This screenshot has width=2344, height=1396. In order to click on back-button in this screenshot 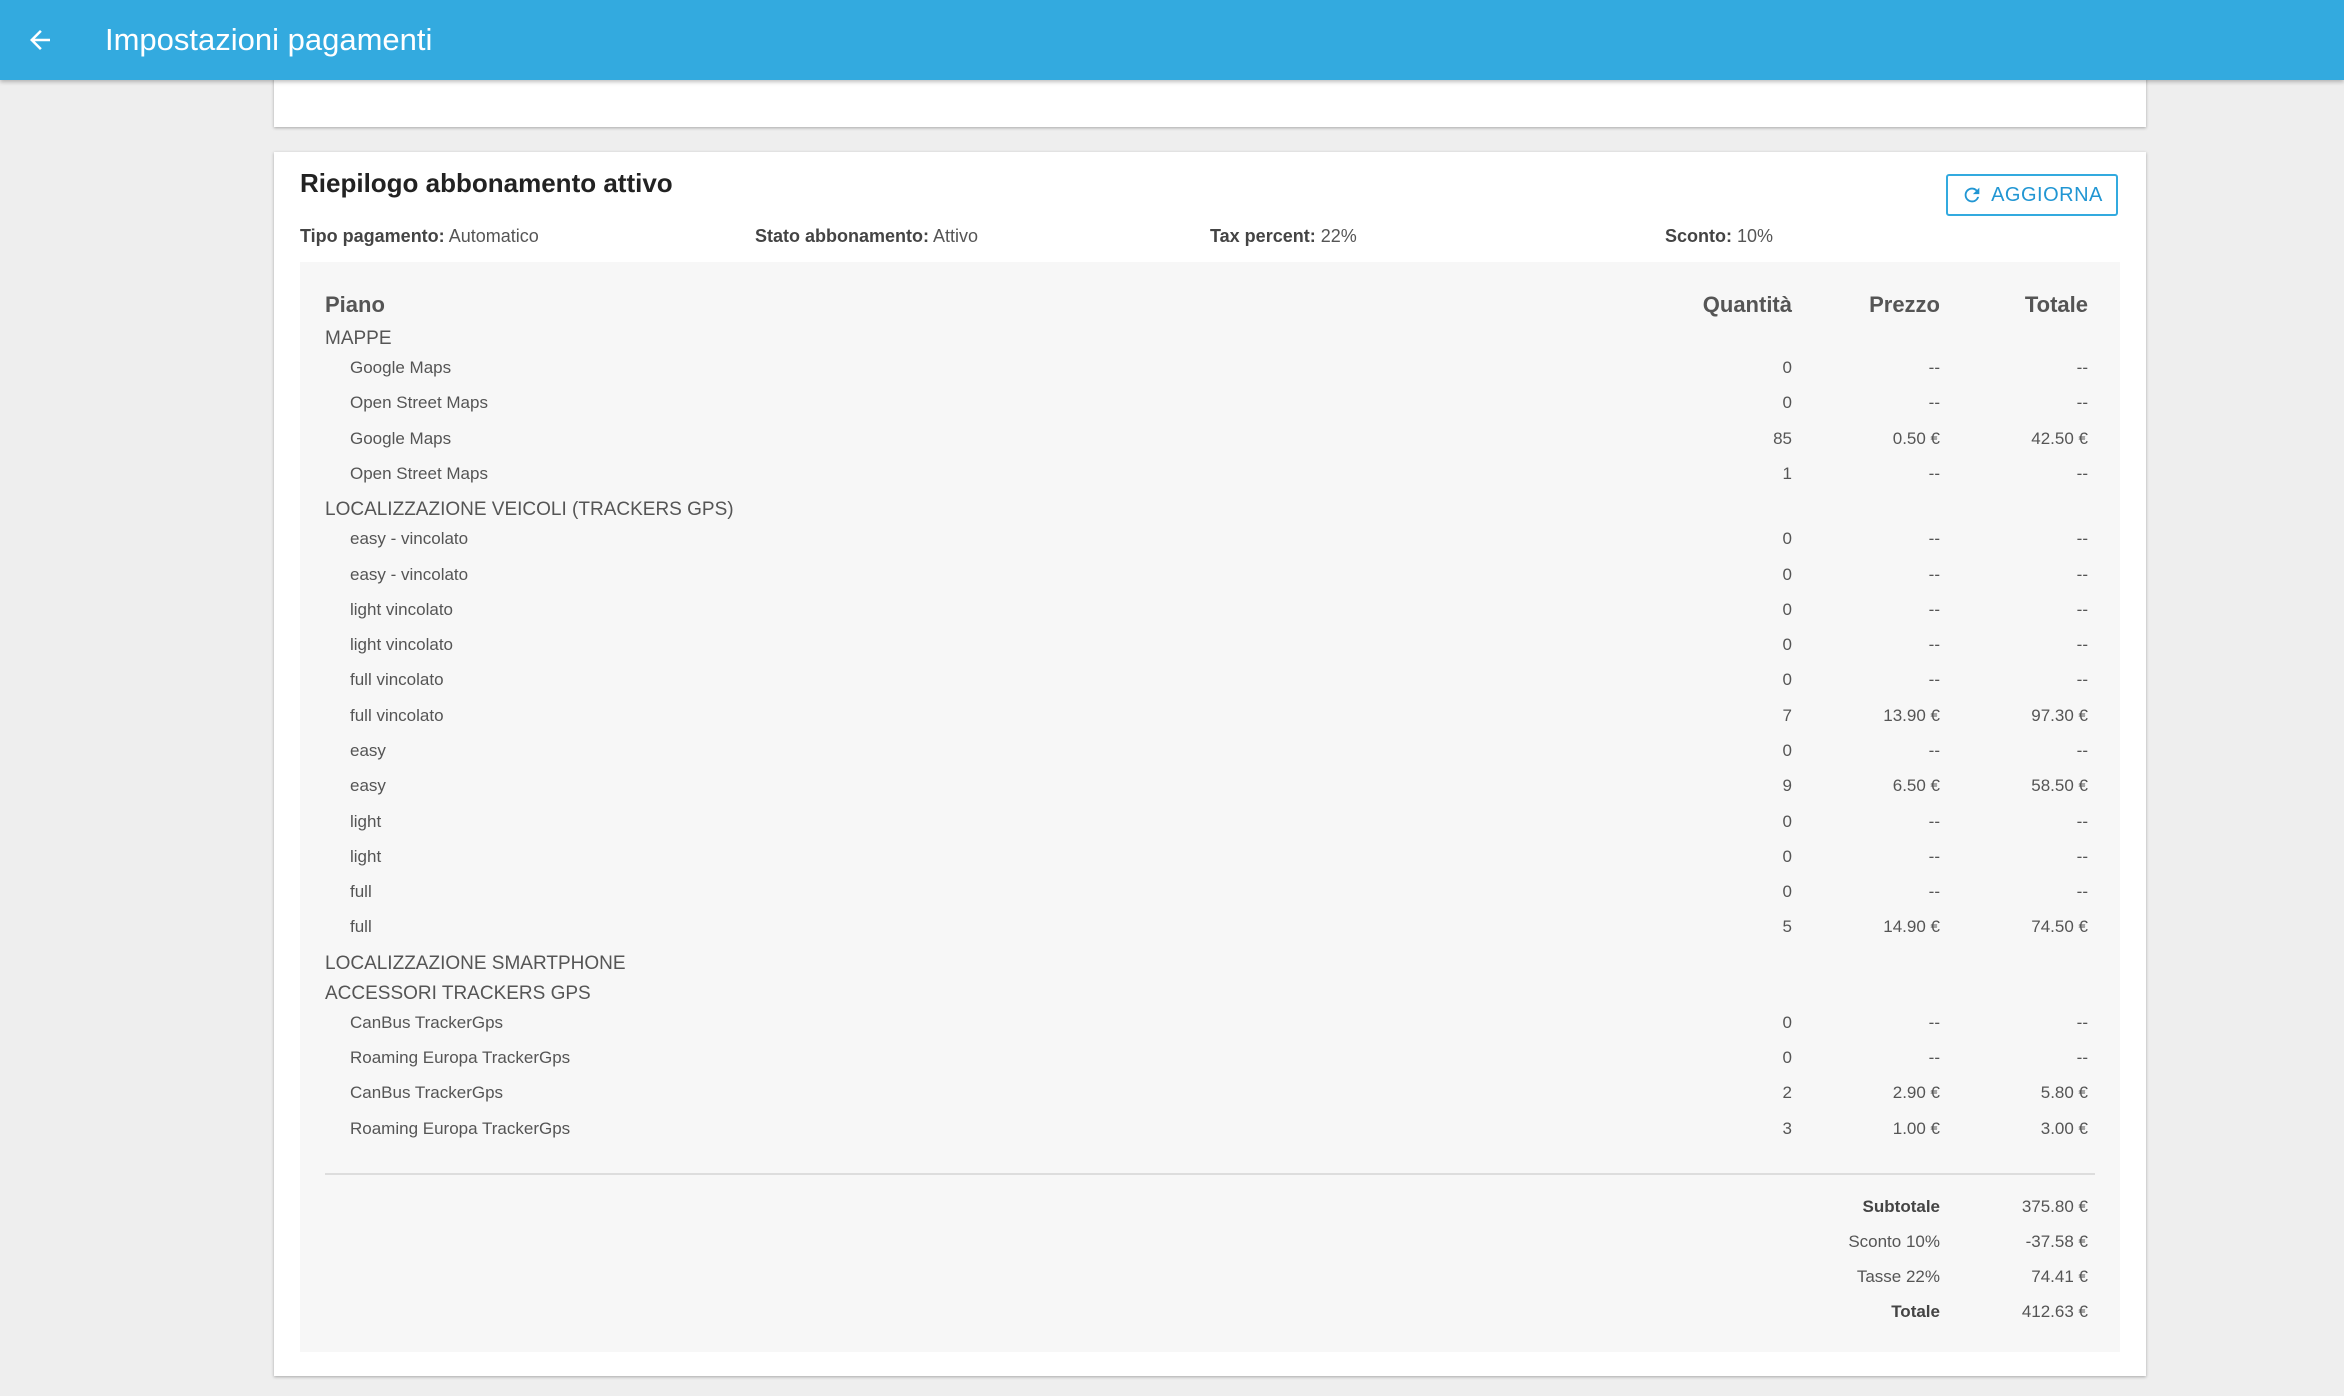, I will do `click(40, 40)`.